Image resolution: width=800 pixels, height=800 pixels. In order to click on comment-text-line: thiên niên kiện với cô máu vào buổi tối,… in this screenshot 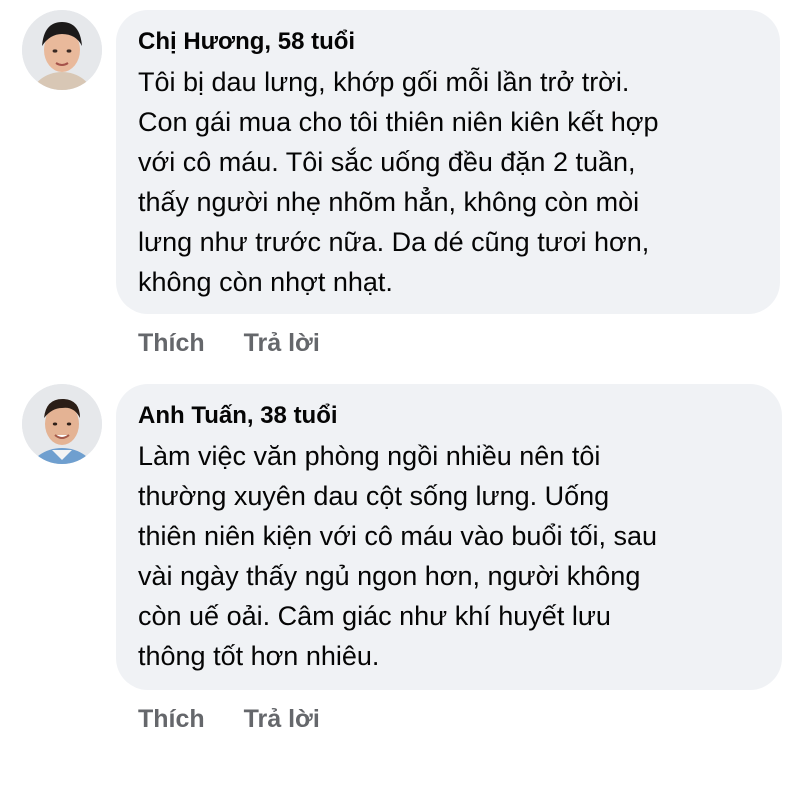, I will do `click(398, 536)`.